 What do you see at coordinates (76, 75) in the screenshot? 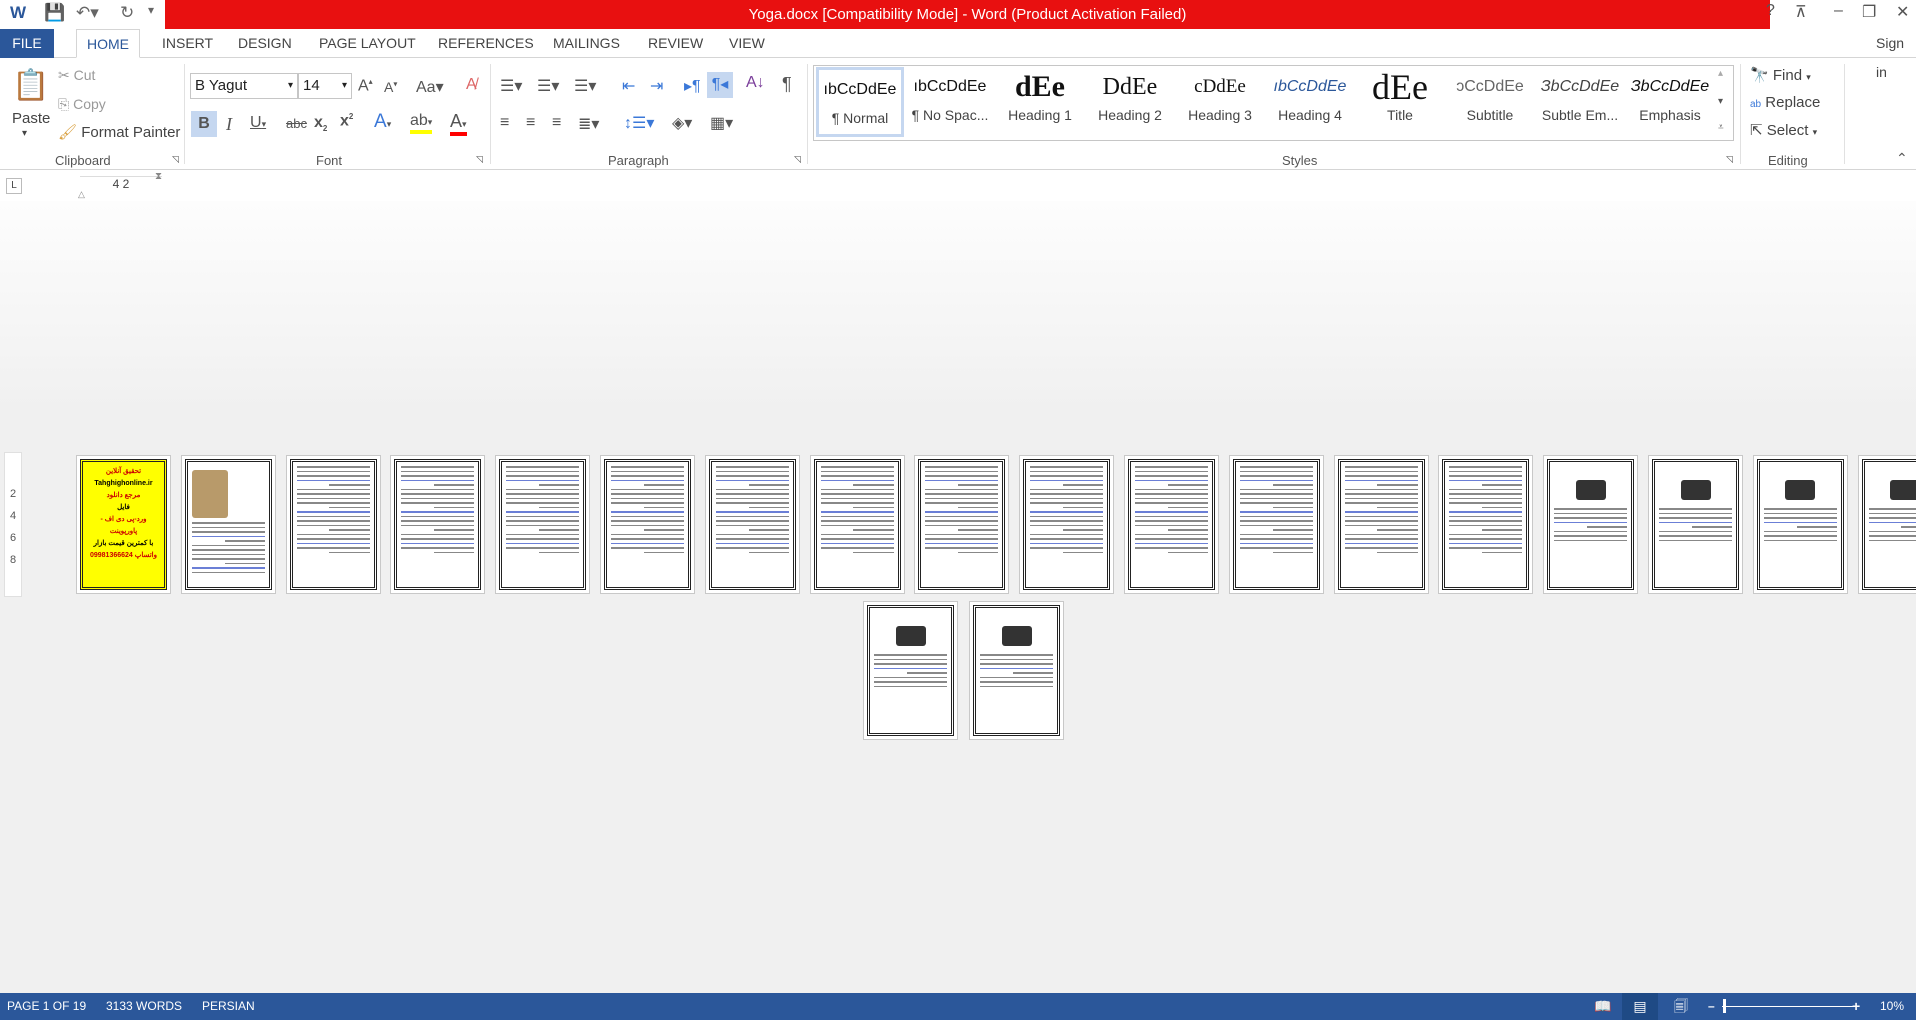
I see `cut-button: ✂ Cut` at bounding box center [76, 75].